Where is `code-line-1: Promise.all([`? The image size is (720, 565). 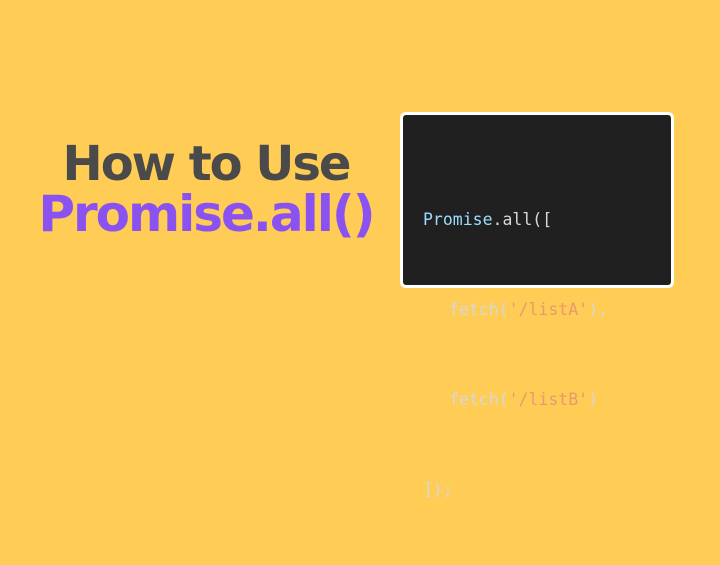 code-line-1: Promise.all([ is located at coordinates (515, 220).